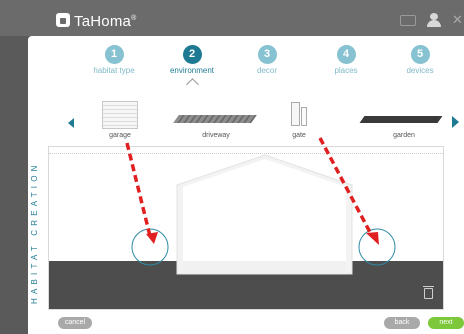  Describe the element at coordinates (455, 122) in the screenshot. I see `scroll-right-icon` at that location.